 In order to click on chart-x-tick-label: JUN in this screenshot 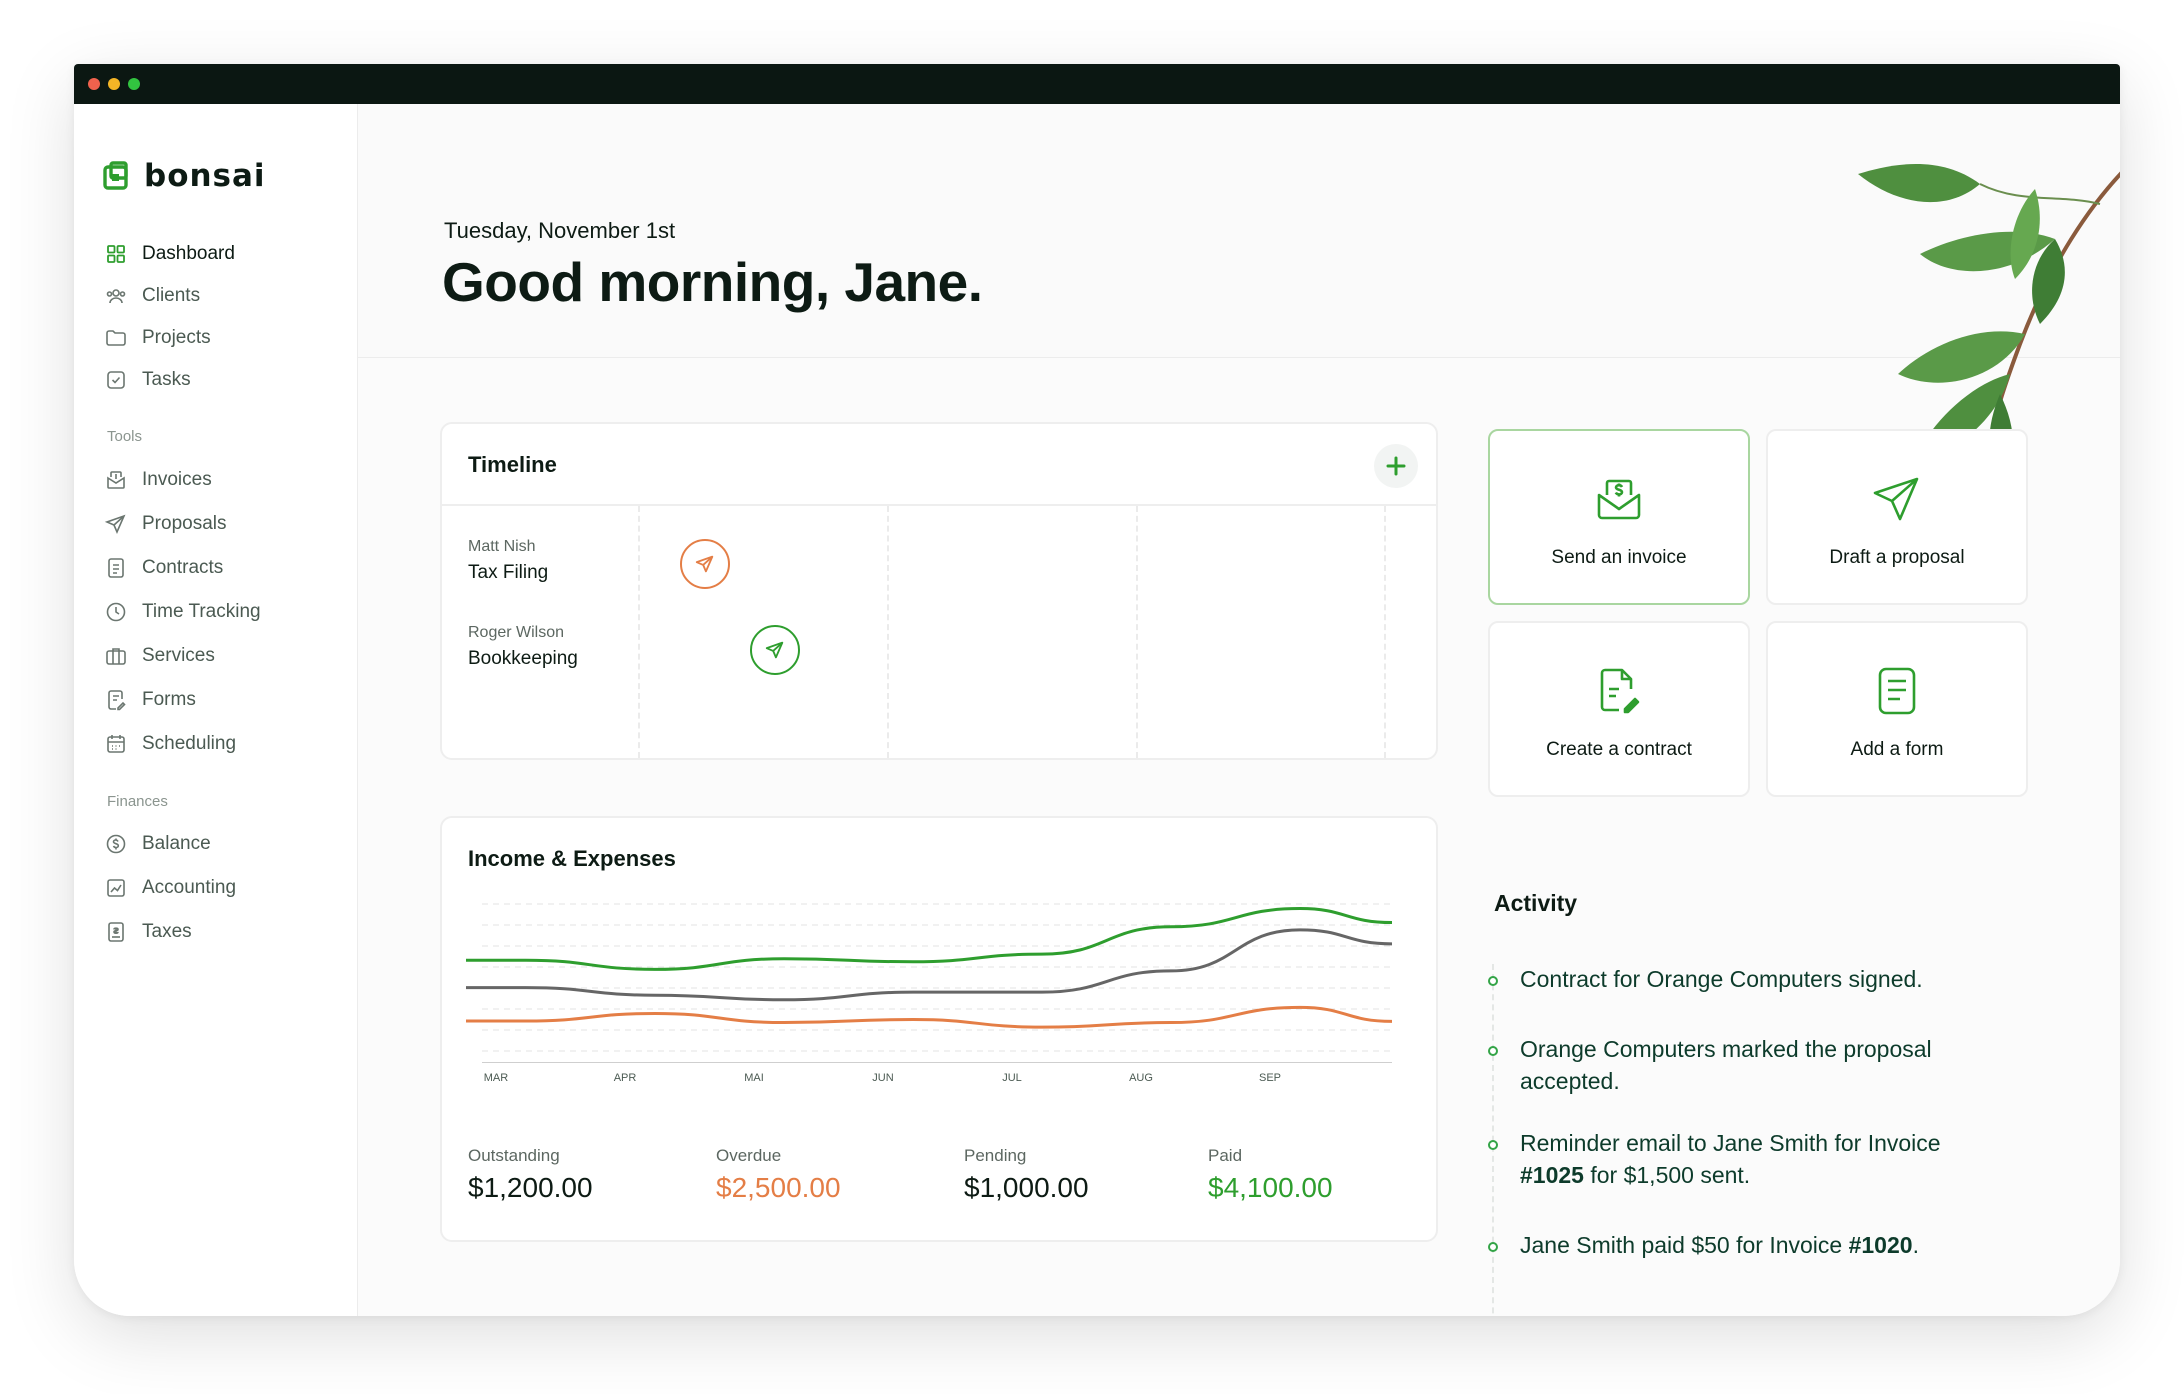, I will do `click(883, 1078)`.